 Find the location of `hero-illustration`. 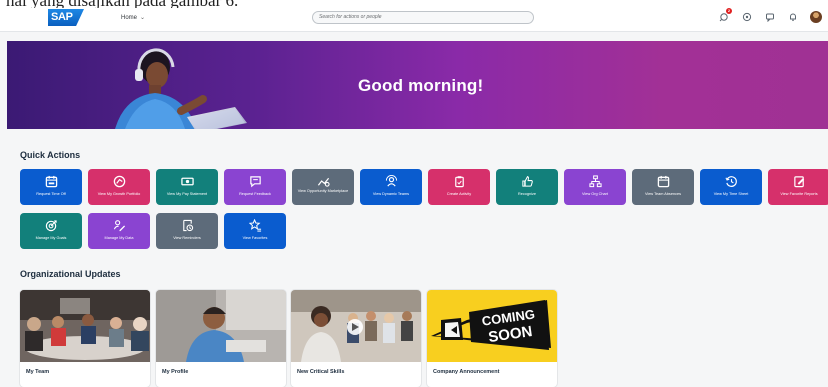

hero-illustration is located at coordinates (181, 88).